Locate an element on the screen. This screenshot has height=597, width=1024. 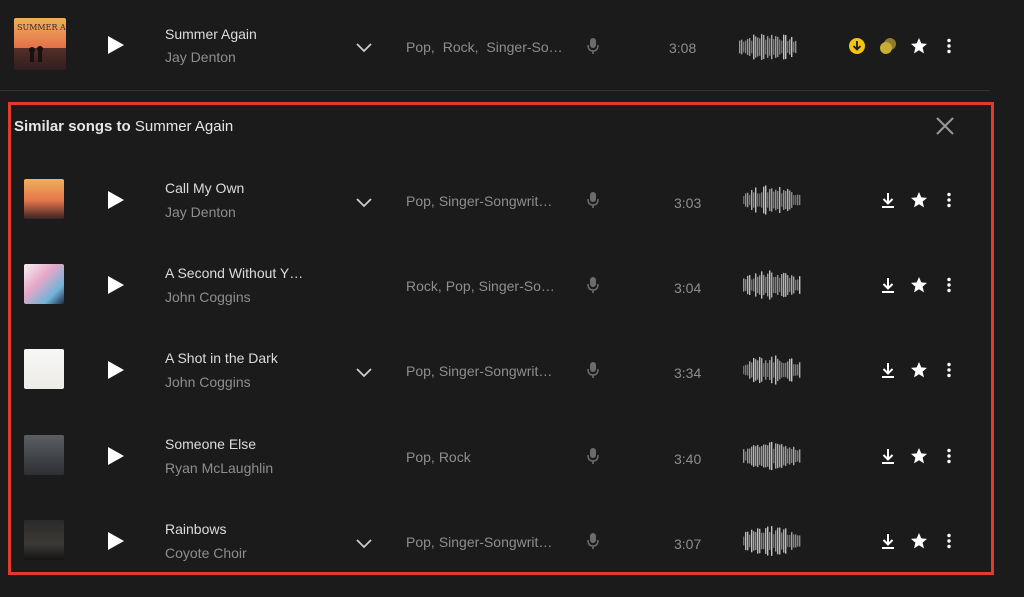
track-artist: Ryan McLaughlin is located at coordinates (219, 468).